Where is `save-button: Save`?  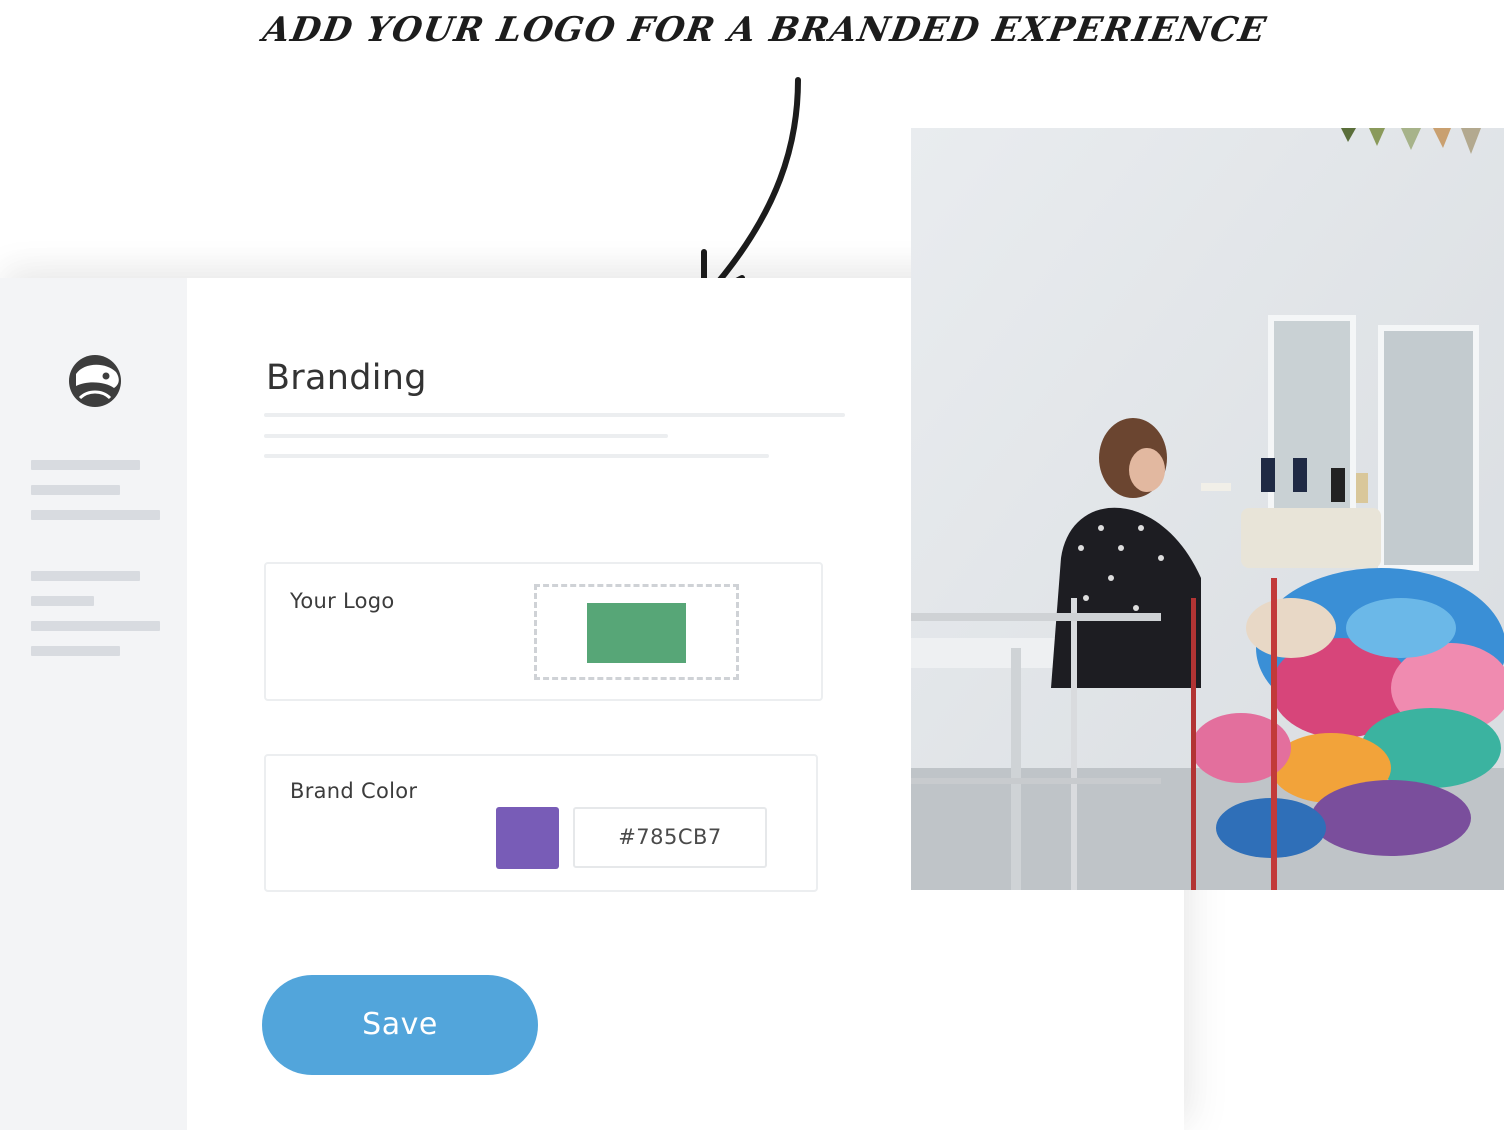
save-button: Save is located at coordinates (400, 1025).